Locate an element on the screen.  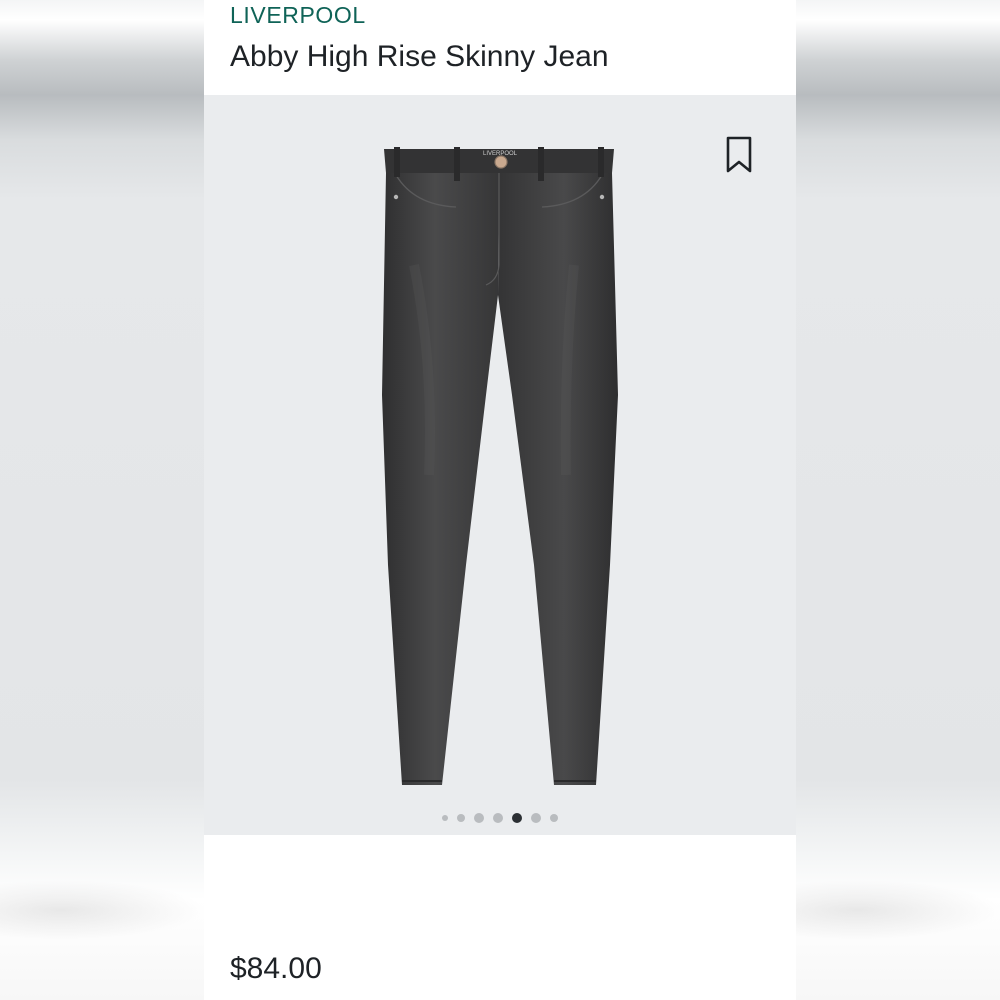
carousel-dot-active is located at coordinates (517, 818).